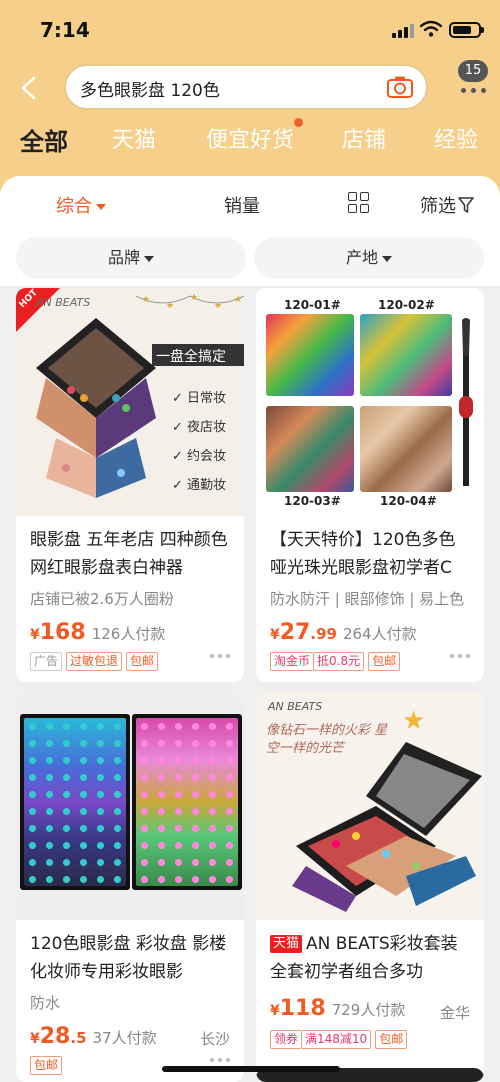 The width and height of the screenshot is (500, 1082). What do you see at coordinates (242, 205) in the screenshot?
I see `sort-sales: 销量` at bounding box center [242, 205].